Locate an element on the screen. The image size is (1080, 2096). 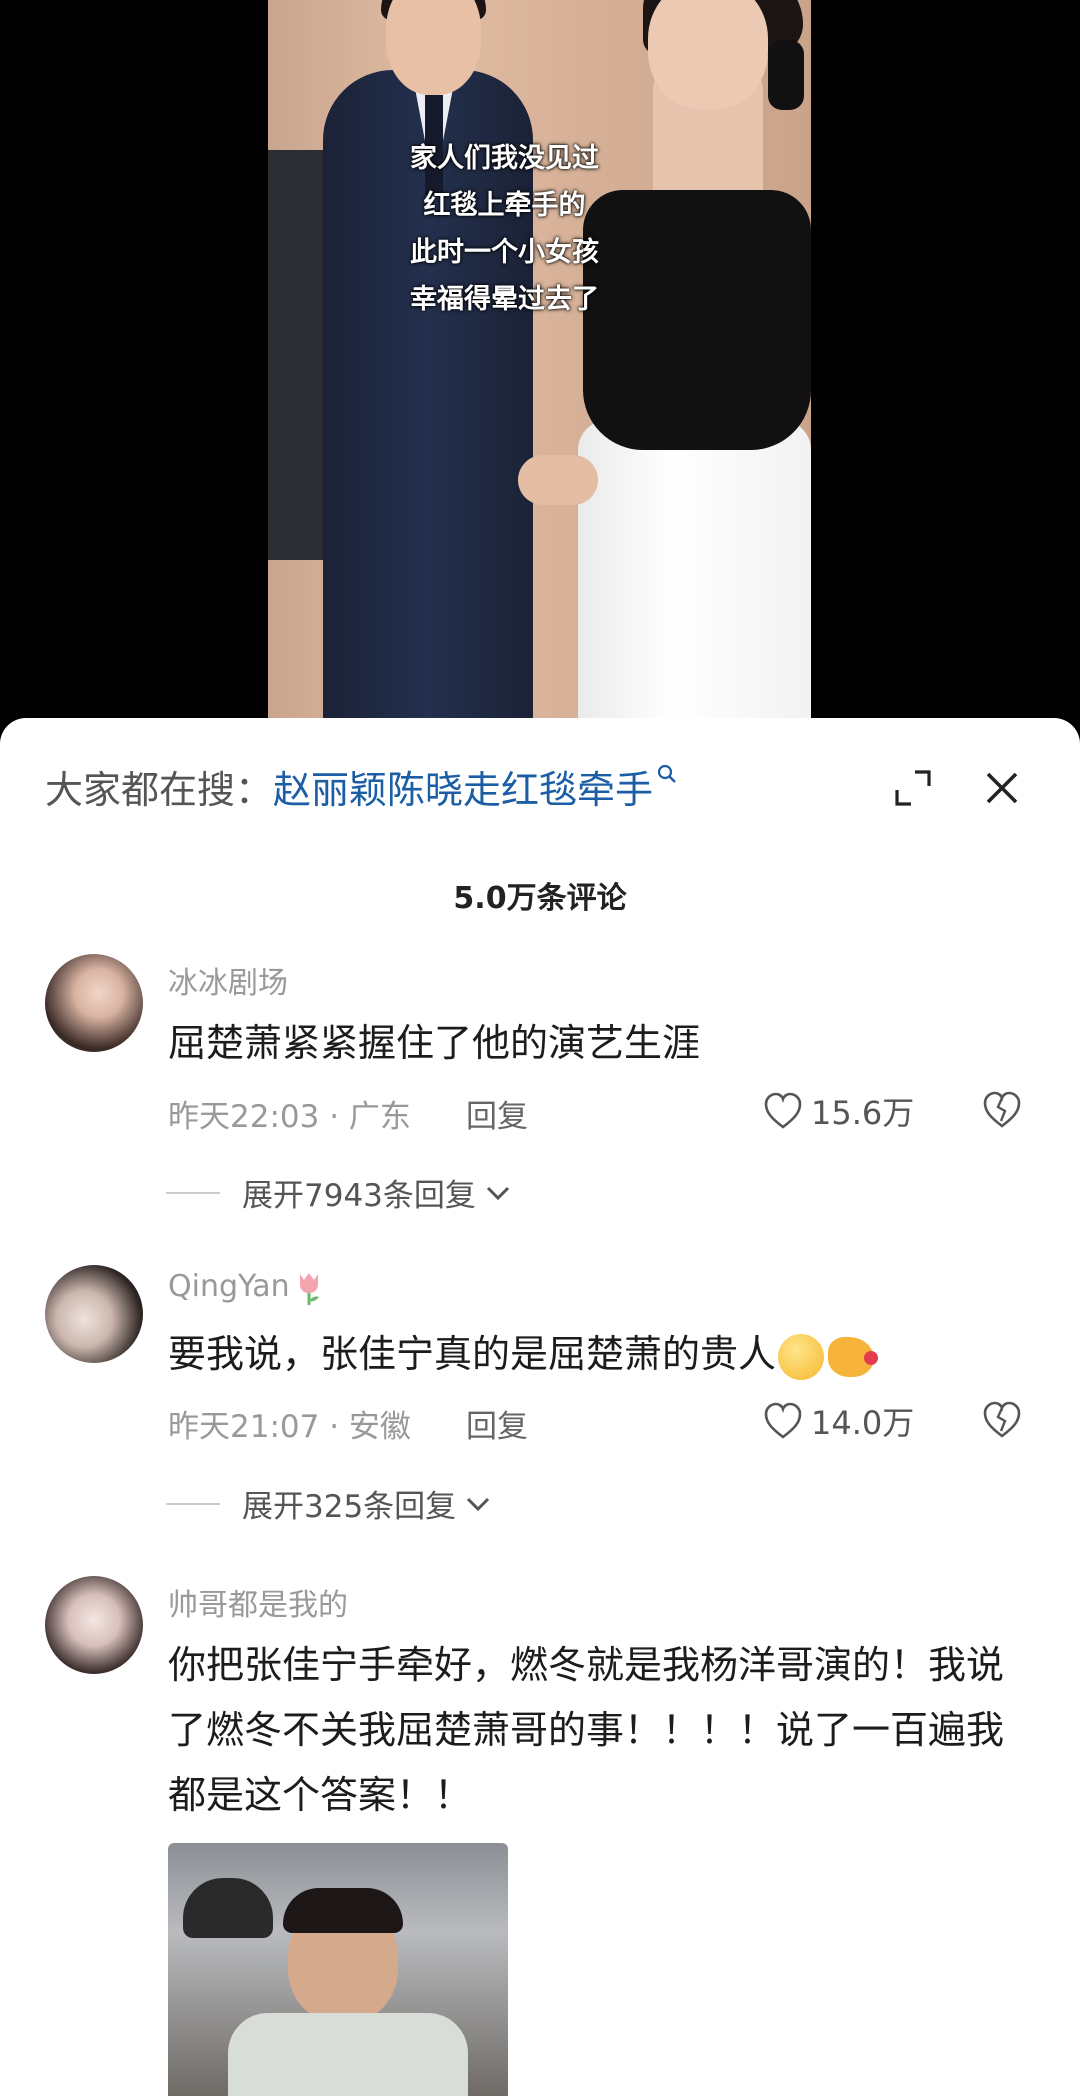
image-cap is located at coordinates (228, 1908).